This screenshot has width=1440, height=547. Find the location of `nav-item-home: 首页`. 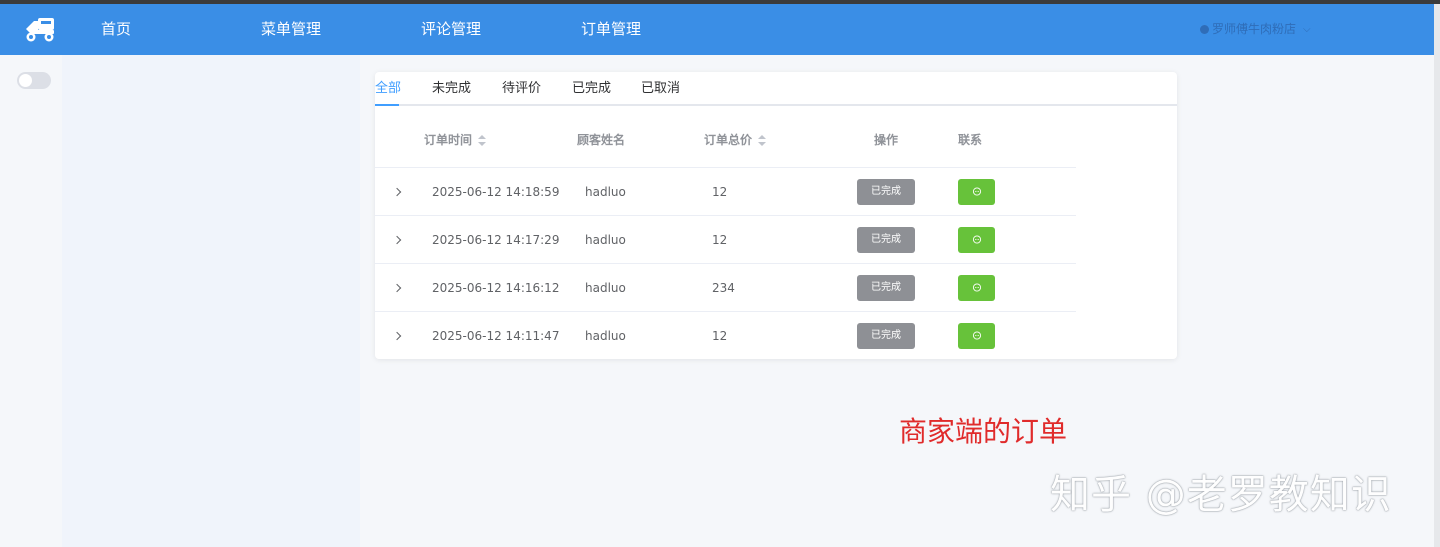

nav-item-home: 首页 is located at coordinates (116, 29).